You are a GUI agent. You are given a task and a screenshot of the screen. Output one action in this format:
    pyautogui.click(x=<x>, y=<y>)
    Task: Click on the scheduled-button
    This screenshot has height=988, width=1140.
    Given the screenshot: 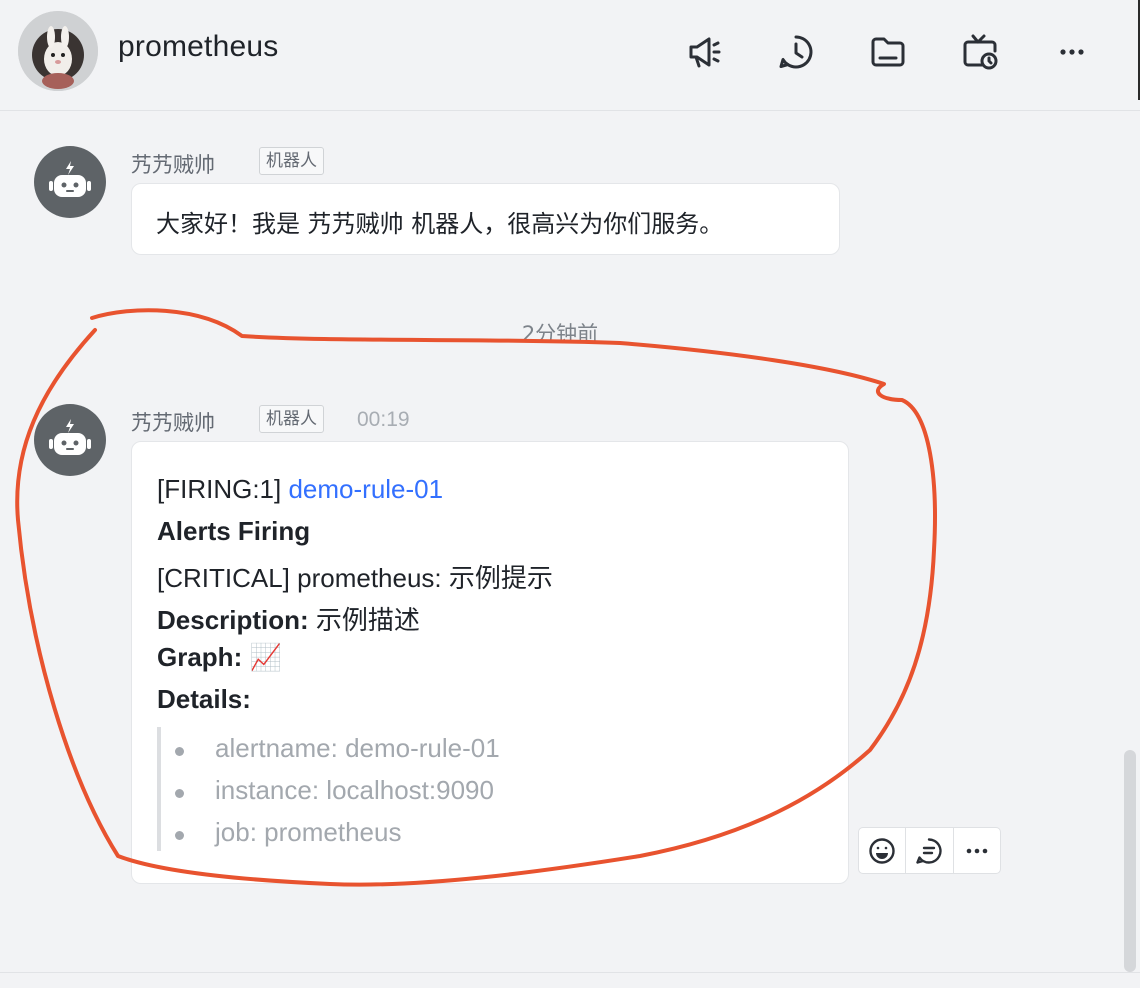 What is the action you would take?
    pyautogui.click(x=980, y=52)
    